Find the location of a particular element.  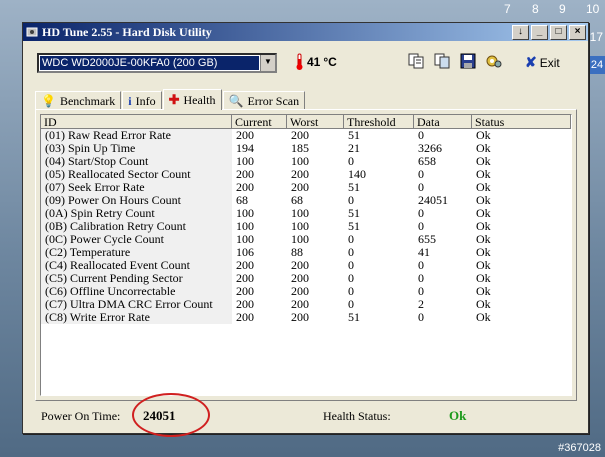

calendar-day: 7 is located at coordinates (507, 9).